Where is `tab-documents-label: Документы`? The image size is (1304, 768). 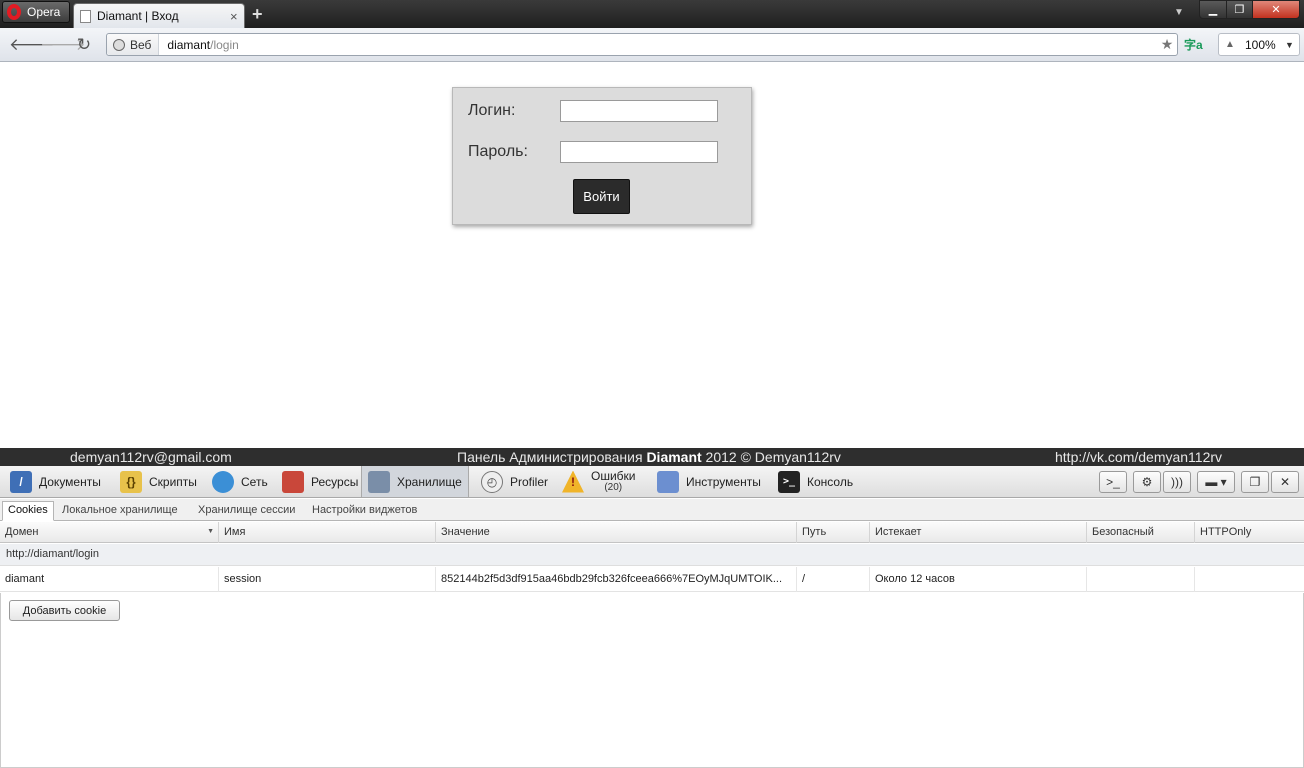
tab-documents-label: Документы is located at coordinates (70, 481).